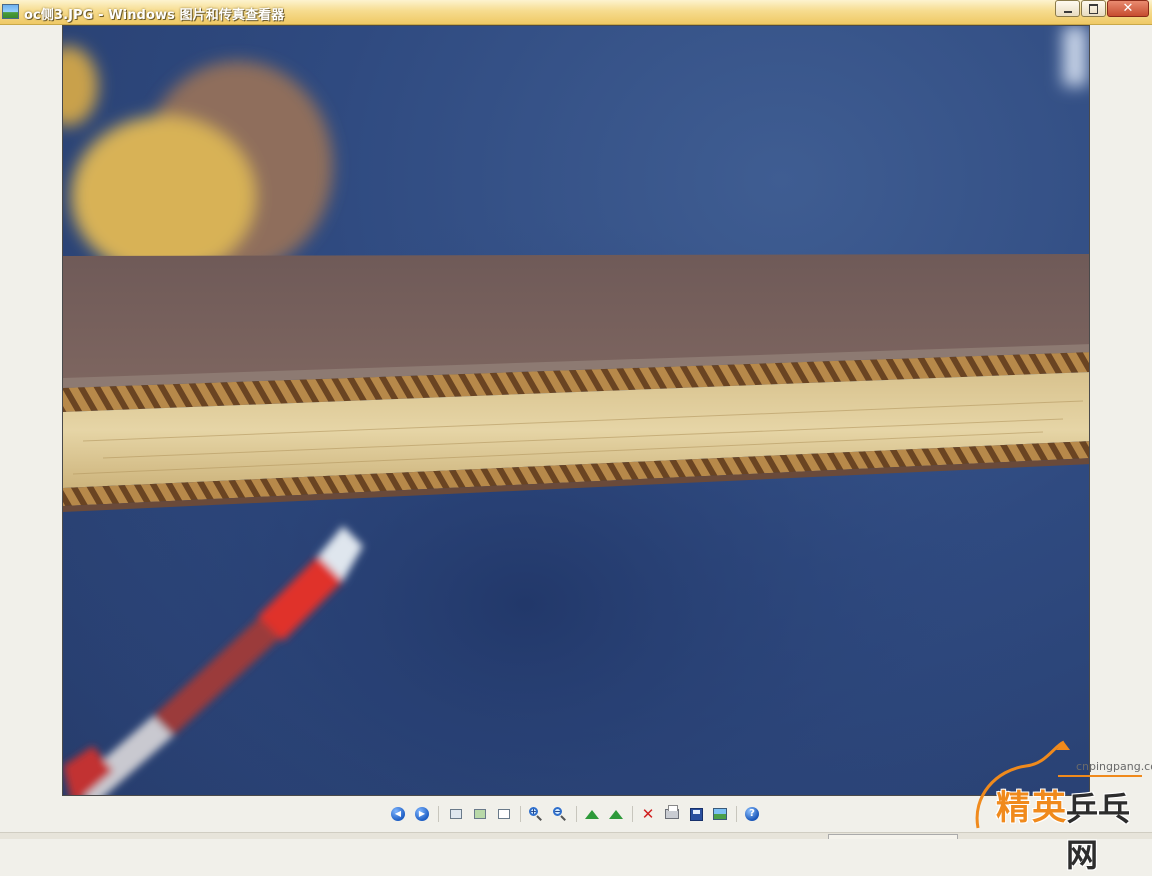 The height and width of the screenshot is (876, 1152). What do you see at coordinates (1049, 808) in the screenshot?
I see `watermark-char-ying: 英` at bounding box center [1049, 808].